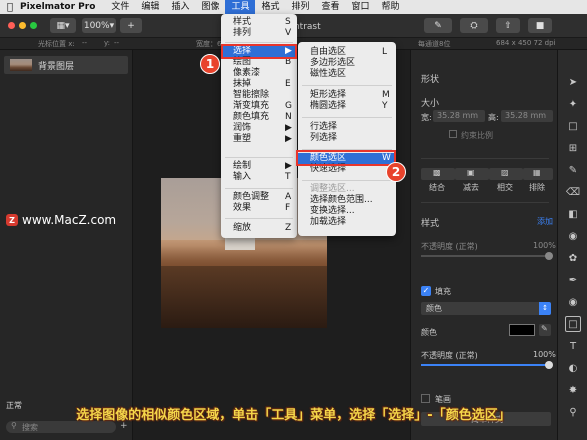  I want to click on menu-item-freeform-selection: 自由选区 L, so click(347, 52).